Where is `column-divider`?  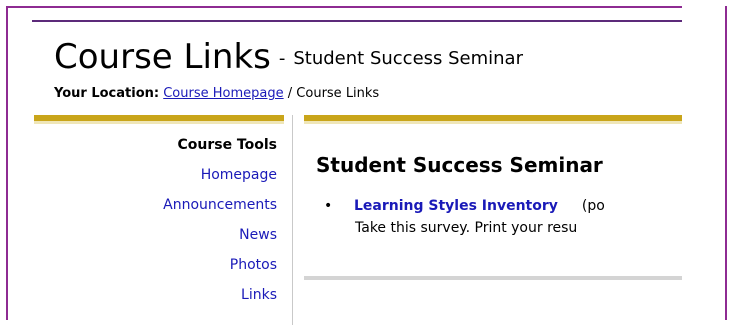
column-divider is located at coordinates (292, 220).